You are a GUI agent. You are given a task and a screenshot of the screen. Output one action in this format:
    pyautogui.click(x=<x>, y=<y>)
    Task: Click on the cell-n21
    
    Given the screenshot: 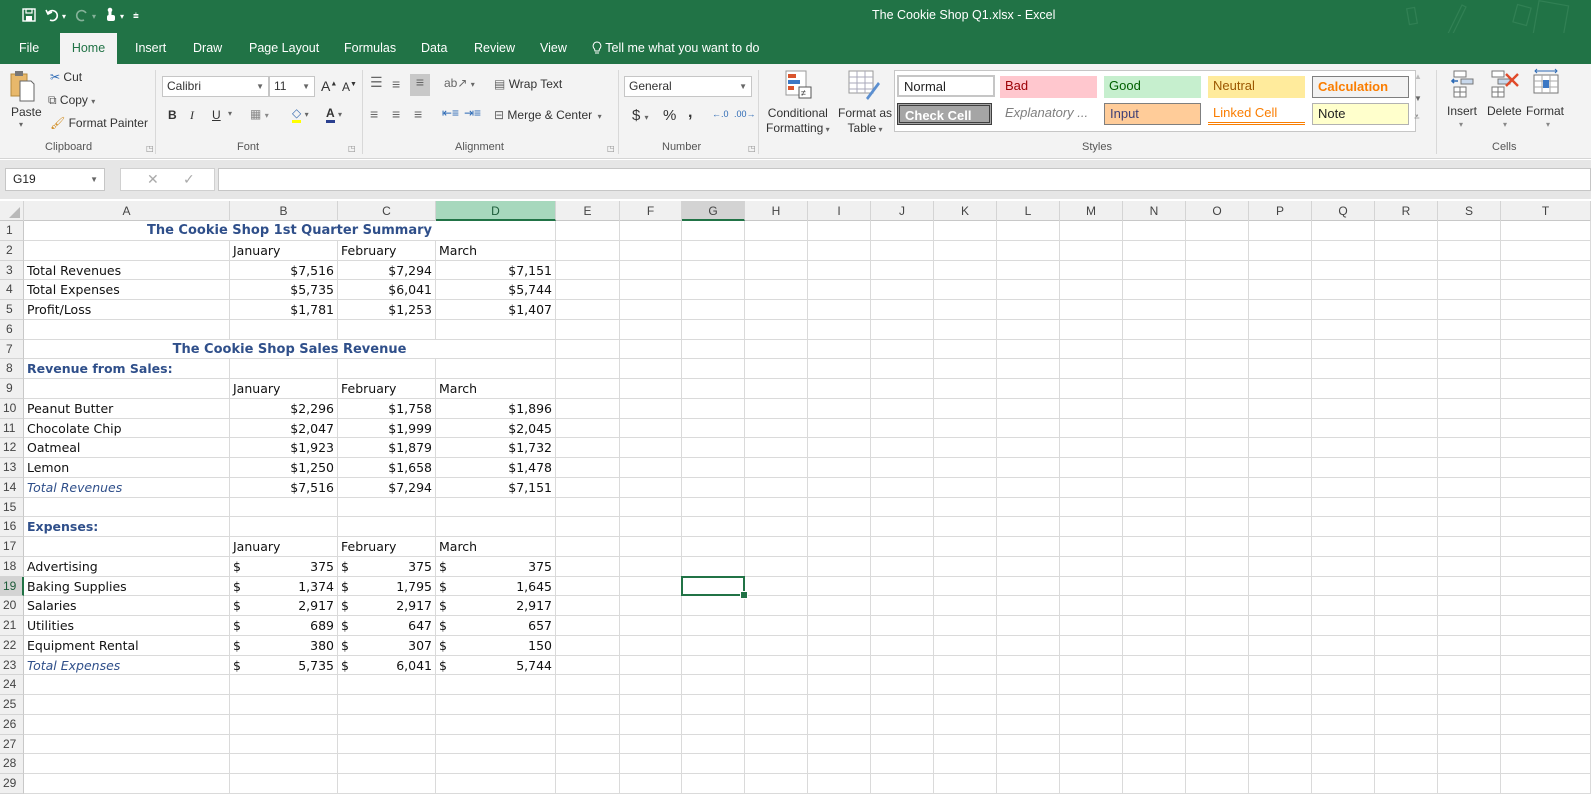 What is the action you would take?
    pyautogui.click(x=1154, y=626)
    